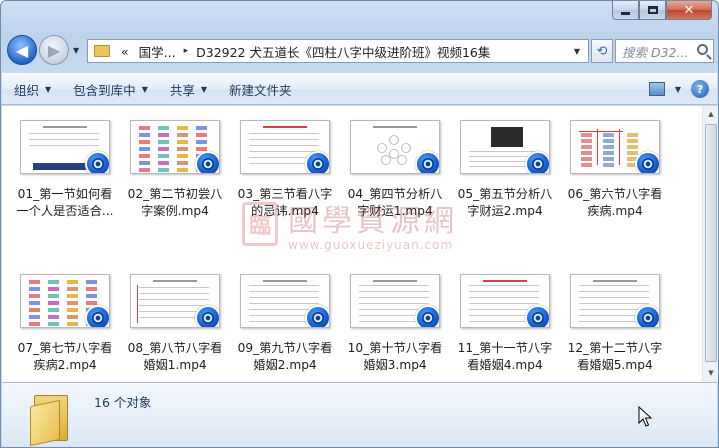 The height and width of the screenshot is (448, 719). I want to click on vertical-scrollbar: ▲ ▼, so click(710, 244).